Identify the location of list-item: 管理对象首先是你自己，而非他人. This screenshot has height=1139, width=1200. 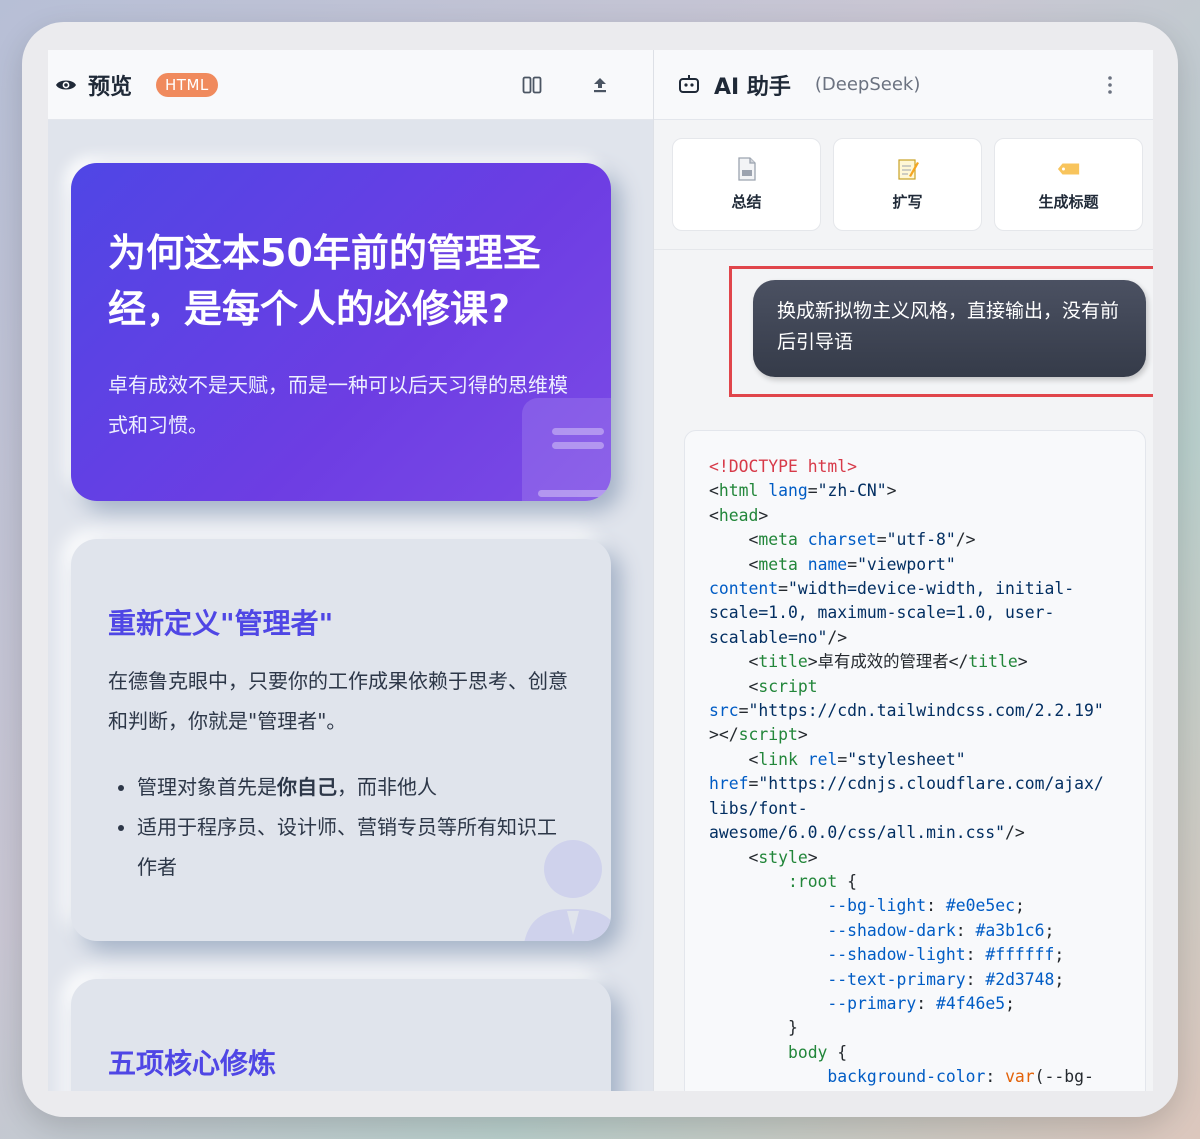
(338, 787).